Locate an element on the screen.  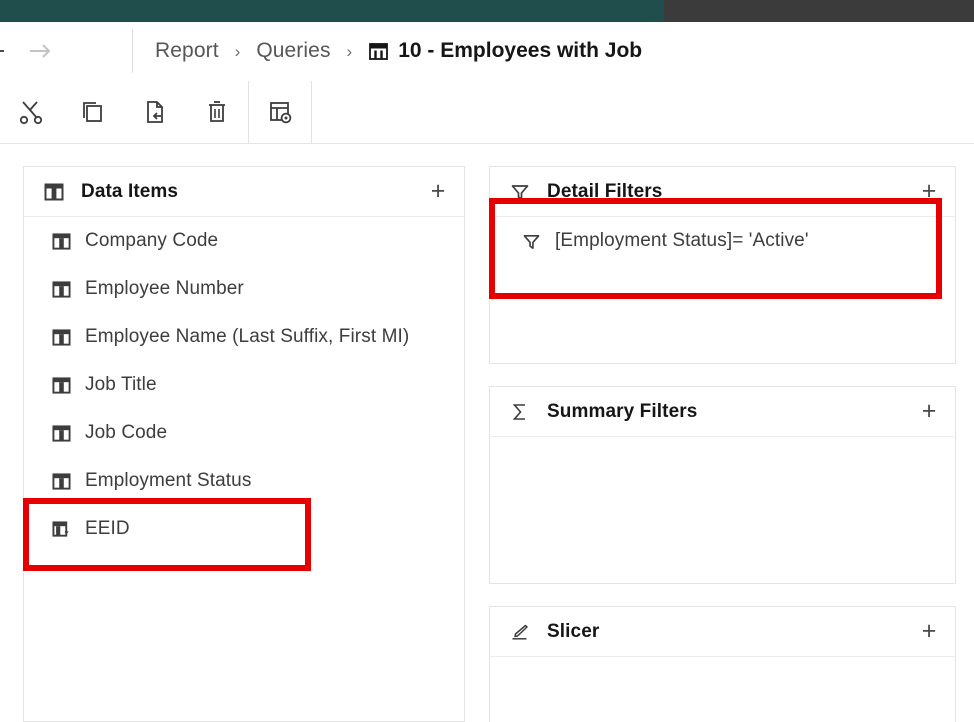
detail-filter-row: [Employment Status]= 'Active' is located at coordinates (722, 241).